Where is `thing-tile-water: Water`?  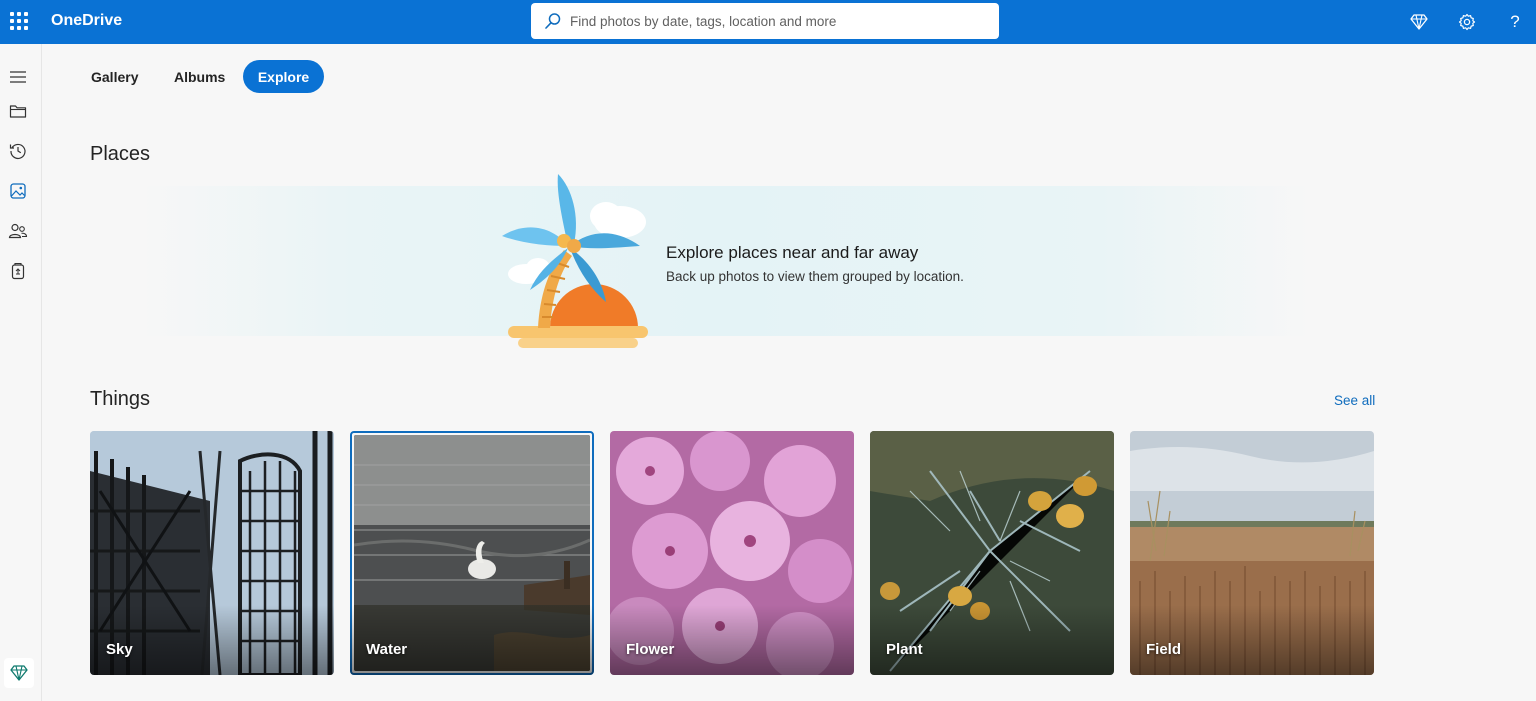
thing-tile-water: Water is located at coordinates (472, 553).